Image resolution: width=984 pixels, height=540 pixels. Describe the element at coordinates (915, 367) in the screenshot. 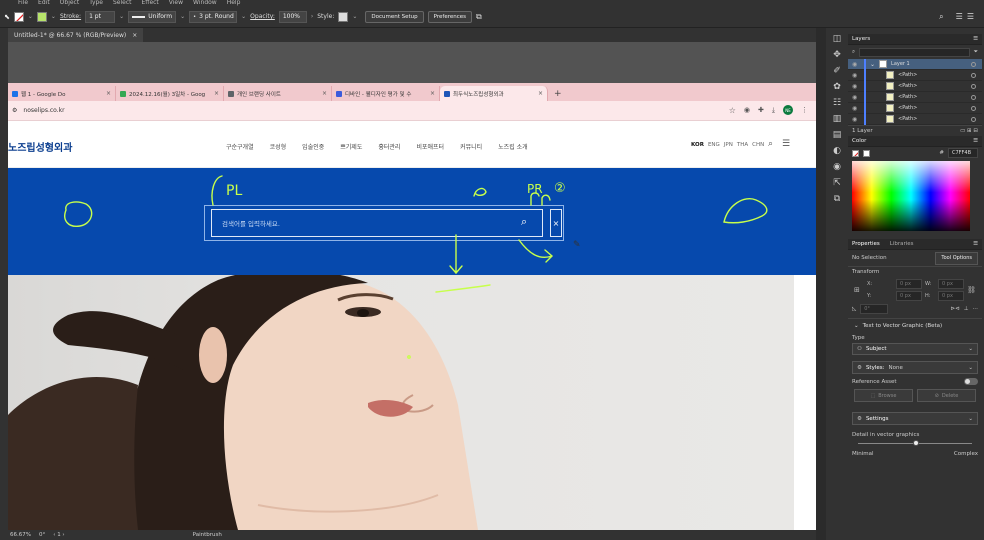

I see `styles-dropdown: ⚙ Styles: None ⌄` at that location.